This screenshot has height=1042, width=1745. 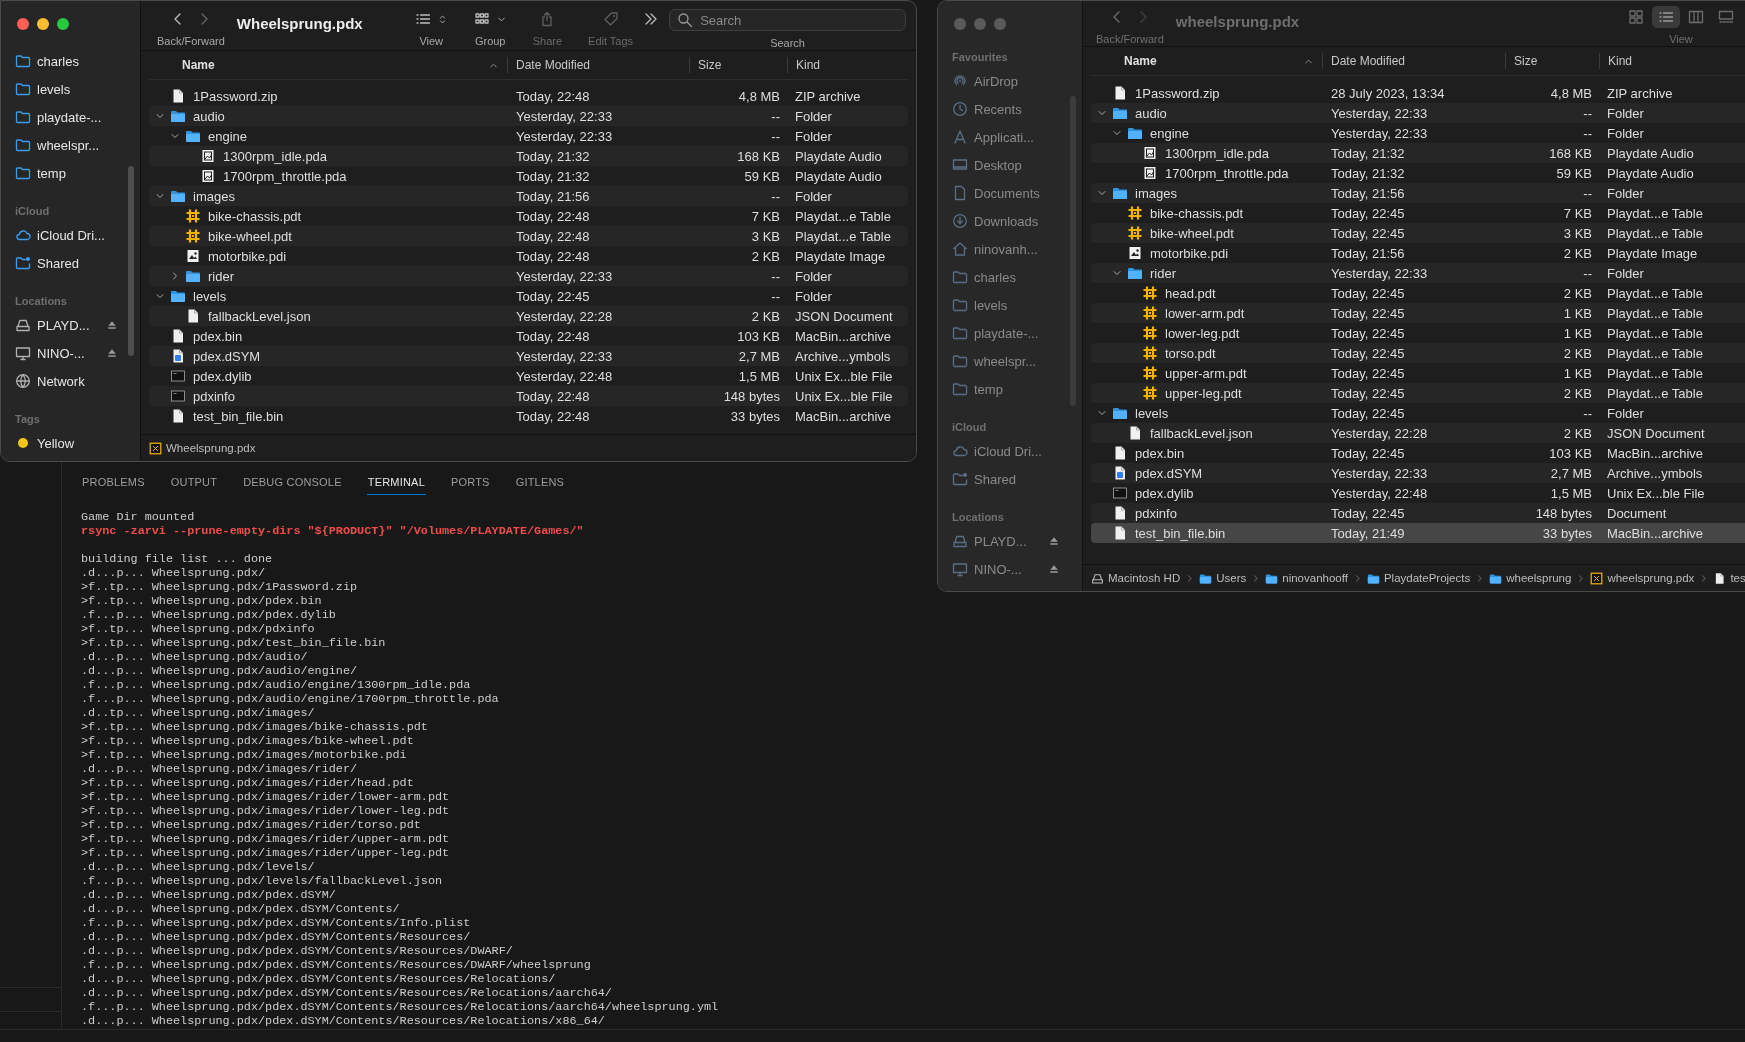 What do you see at coordinates (1010, 193) in the screenshot?
I see `sidebar-item: Documents` at bounding box center [1010, 193].